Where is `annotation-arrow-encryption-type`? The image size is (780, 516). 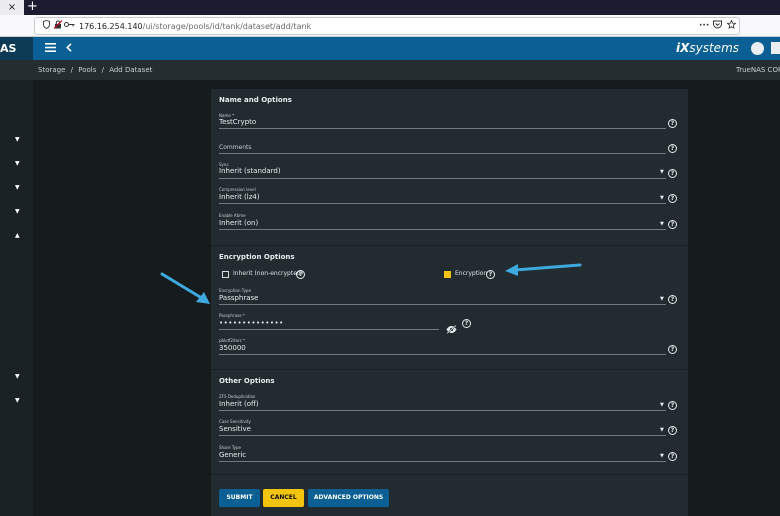 annotation-arrow-encryption-type is located at coordinates (185, 288).